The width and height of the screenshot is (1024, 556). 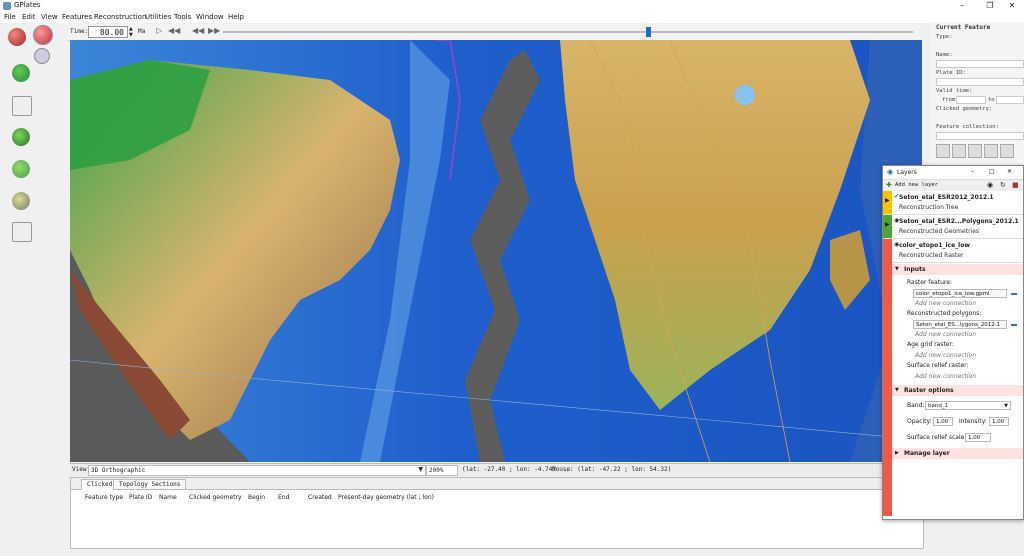 I want to click on time-slider-thumb, so click(x=648, y=32).